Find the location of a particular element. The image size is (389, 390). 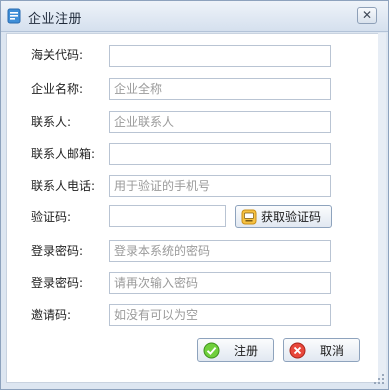

verify-code-input is located at coordinates (167, 216).